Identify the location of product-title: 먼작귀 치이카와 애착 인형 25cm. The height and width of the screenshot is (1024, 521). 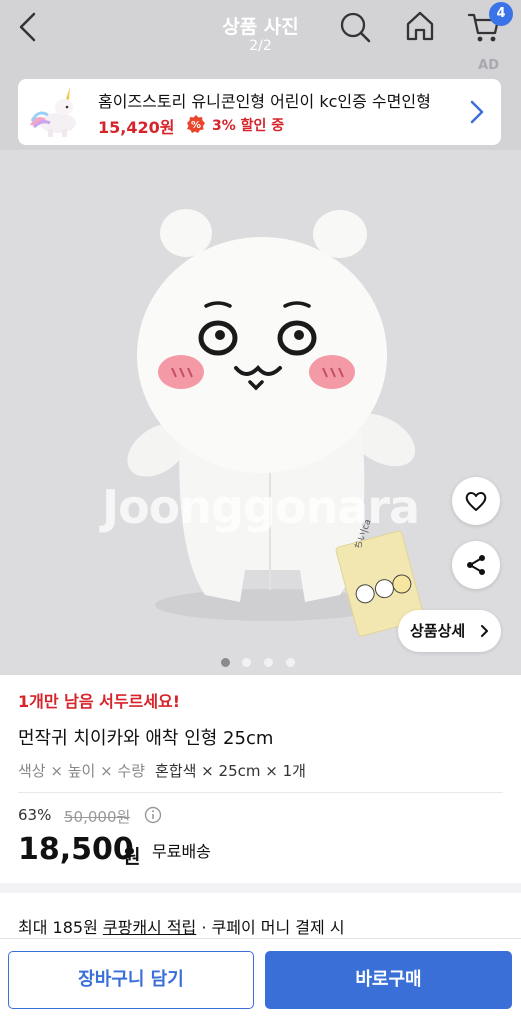
(146, 738).